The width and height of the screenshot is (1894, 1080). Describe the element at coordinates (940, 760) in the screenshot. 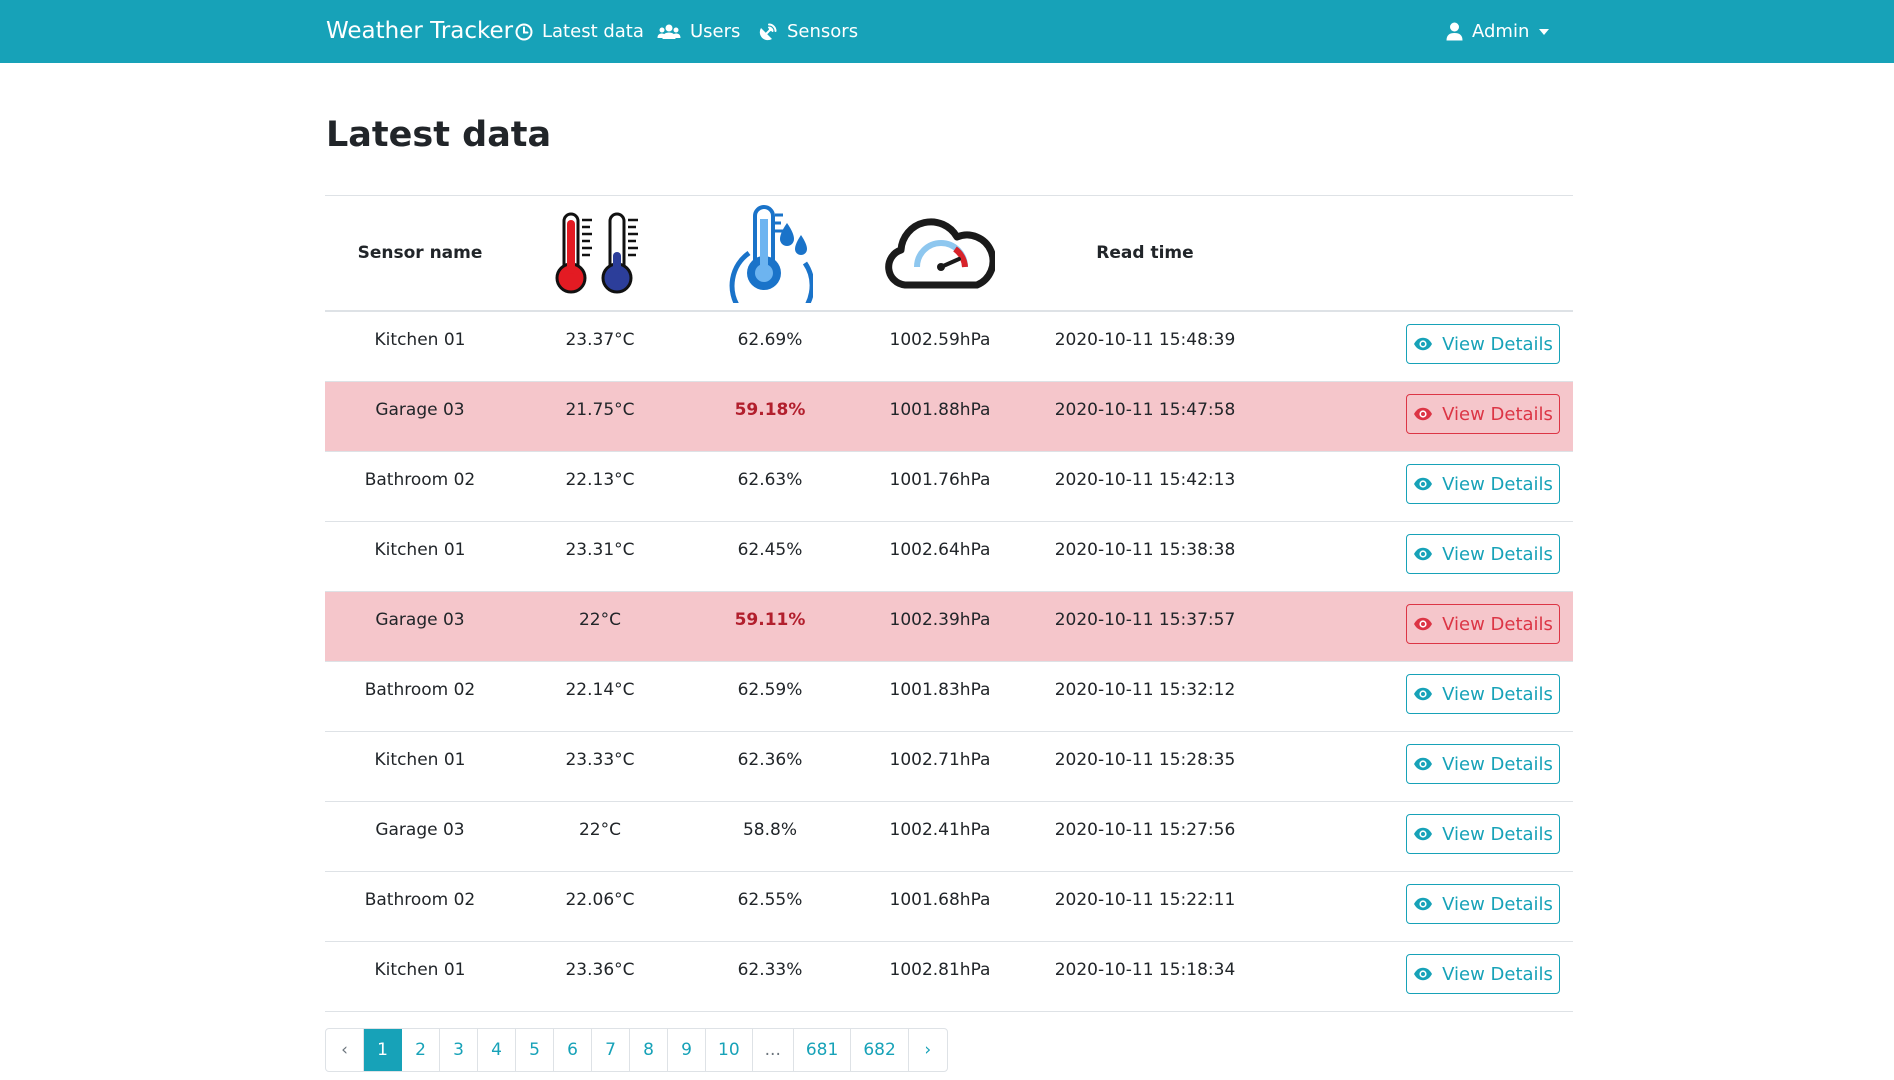

I see `cell-pressure: 1002.71hPa` at that location.